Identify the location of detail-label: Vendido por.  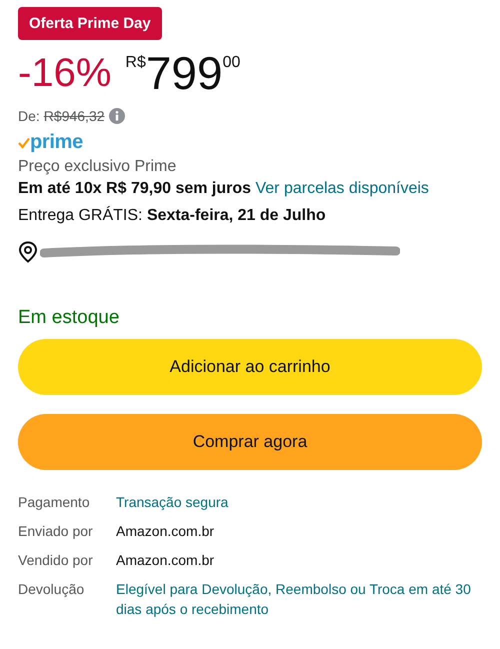
(56, 560).